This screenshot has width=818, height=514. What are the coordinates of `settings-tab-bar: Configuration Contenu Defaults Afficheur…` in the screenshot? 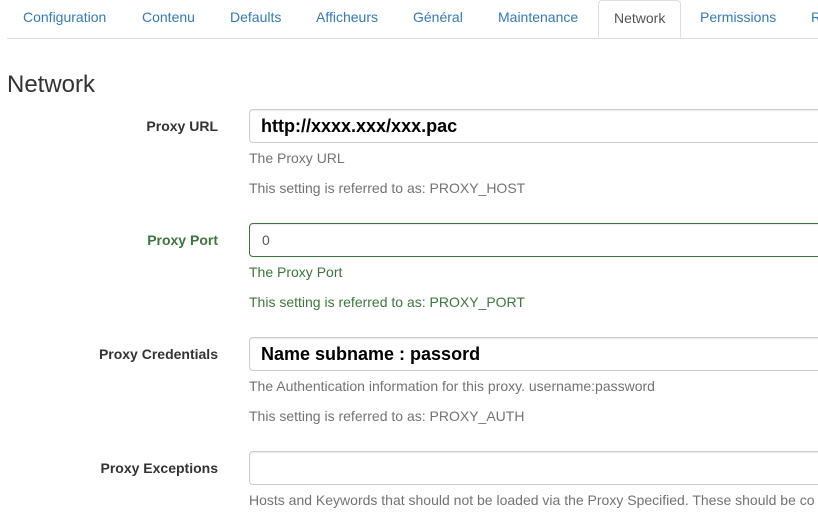 It's located at (412, 19).